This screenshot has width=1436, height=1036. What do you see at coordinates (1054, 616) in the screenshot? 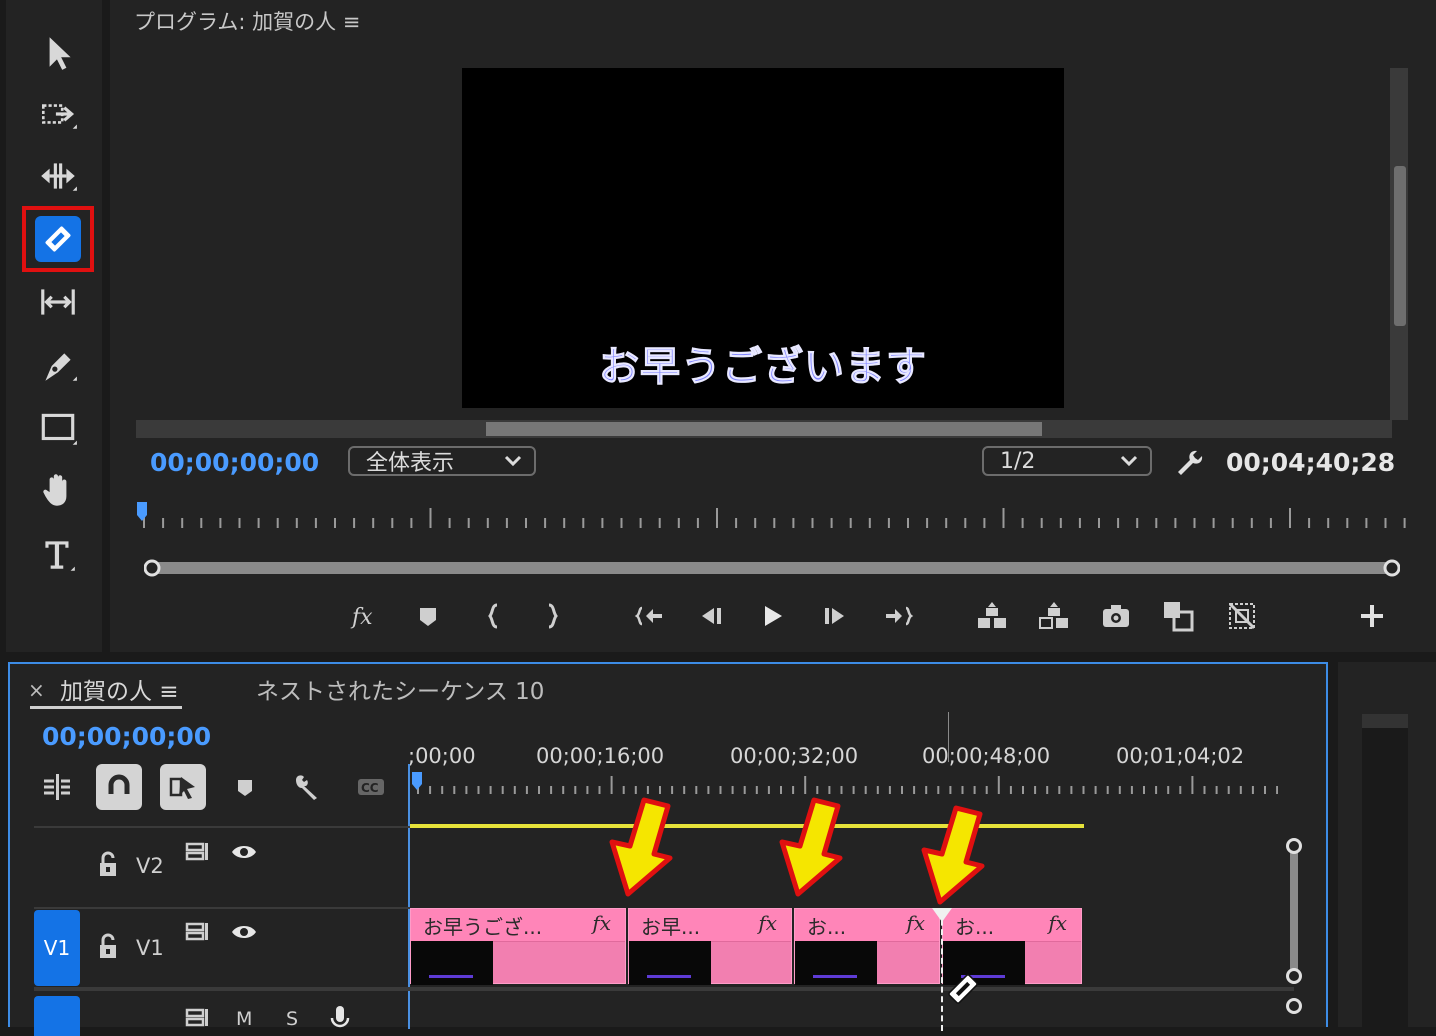
I see `extract-icon` at bounding box center [1054, 616].